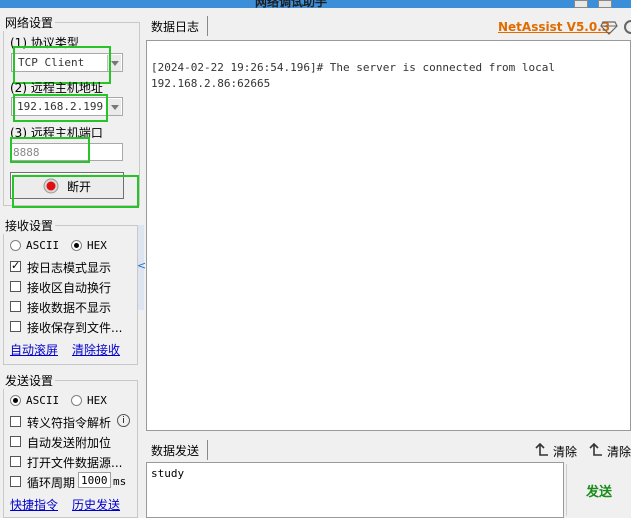  Describe the element at coordinates (114, 107) in the screenshot. I see `chevron-down-icon` at that location.